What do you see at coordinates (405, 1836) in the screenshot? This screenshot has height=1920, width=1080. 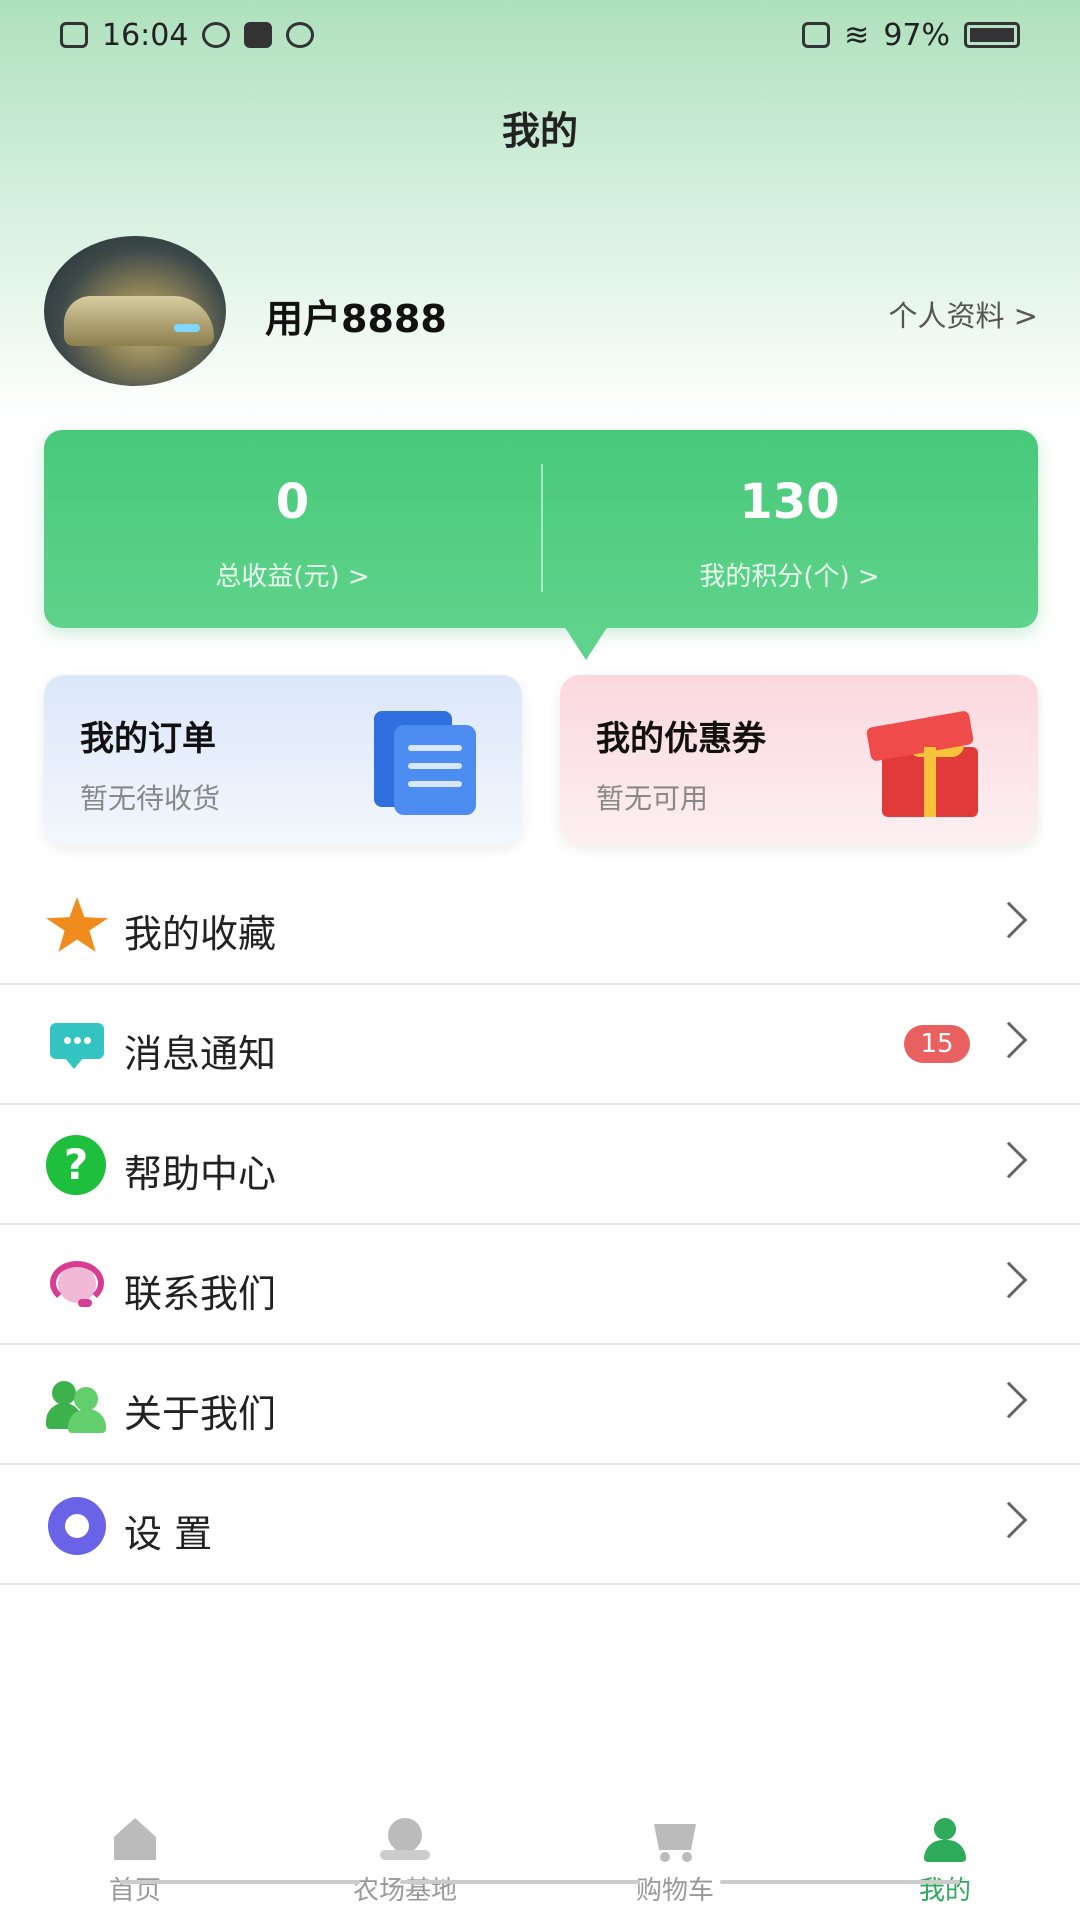 I see `farm-icon` at bounding box center [405, 1836].